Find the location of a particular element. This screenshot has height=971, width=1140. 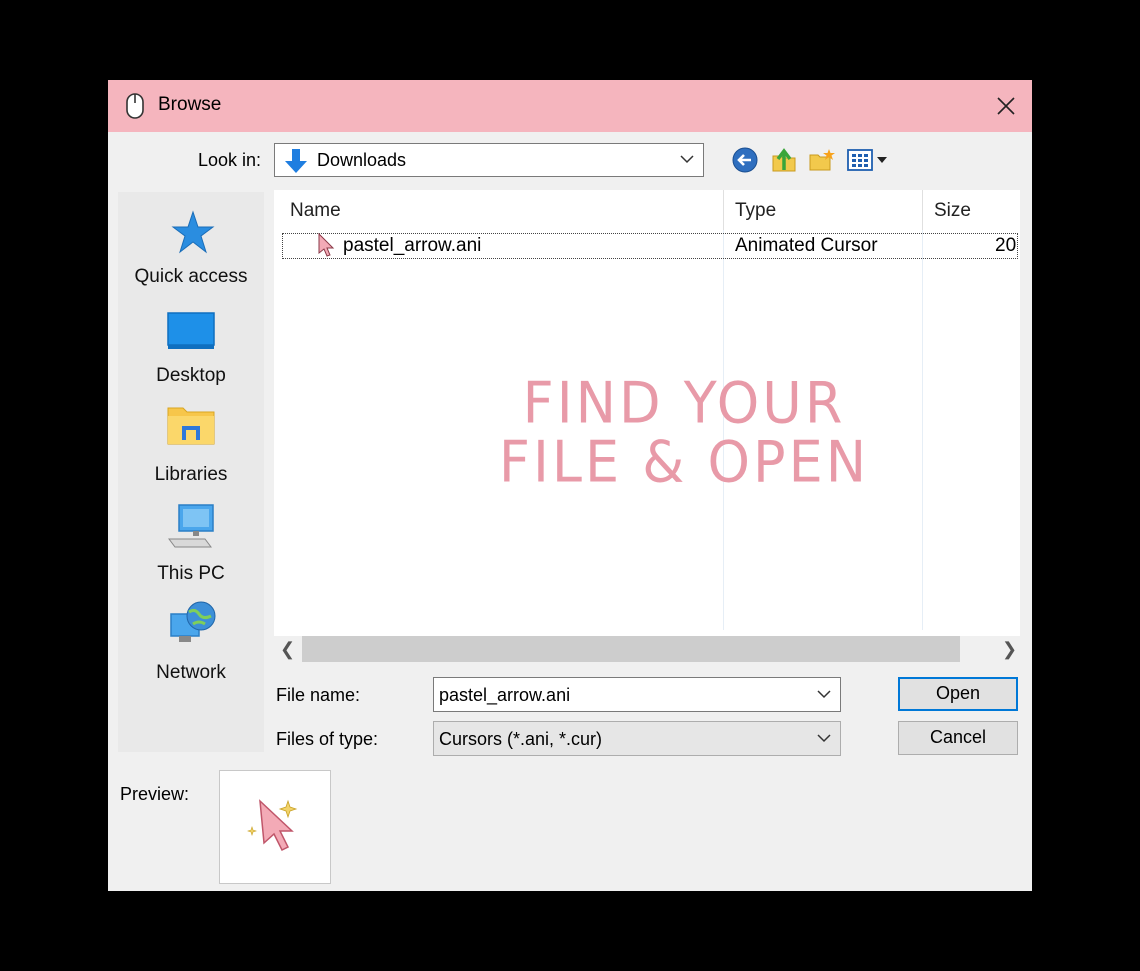

up-folder-icon is located at coordinates (784, 160).